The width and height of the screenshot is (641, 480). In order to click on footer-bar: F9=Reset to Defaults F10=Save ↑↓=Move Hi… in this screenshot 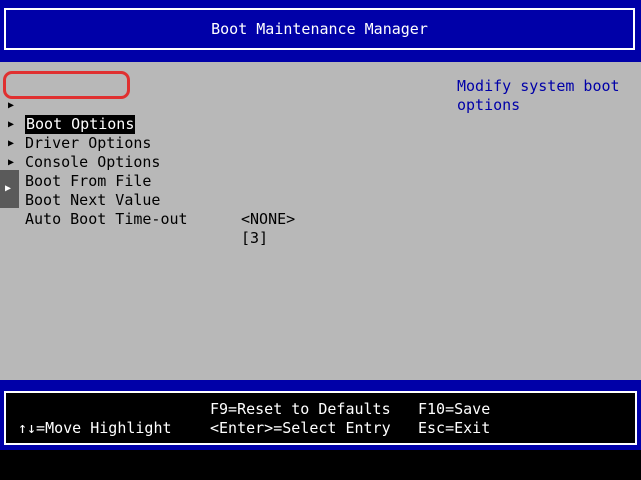, I will do `click(320, 415)`.